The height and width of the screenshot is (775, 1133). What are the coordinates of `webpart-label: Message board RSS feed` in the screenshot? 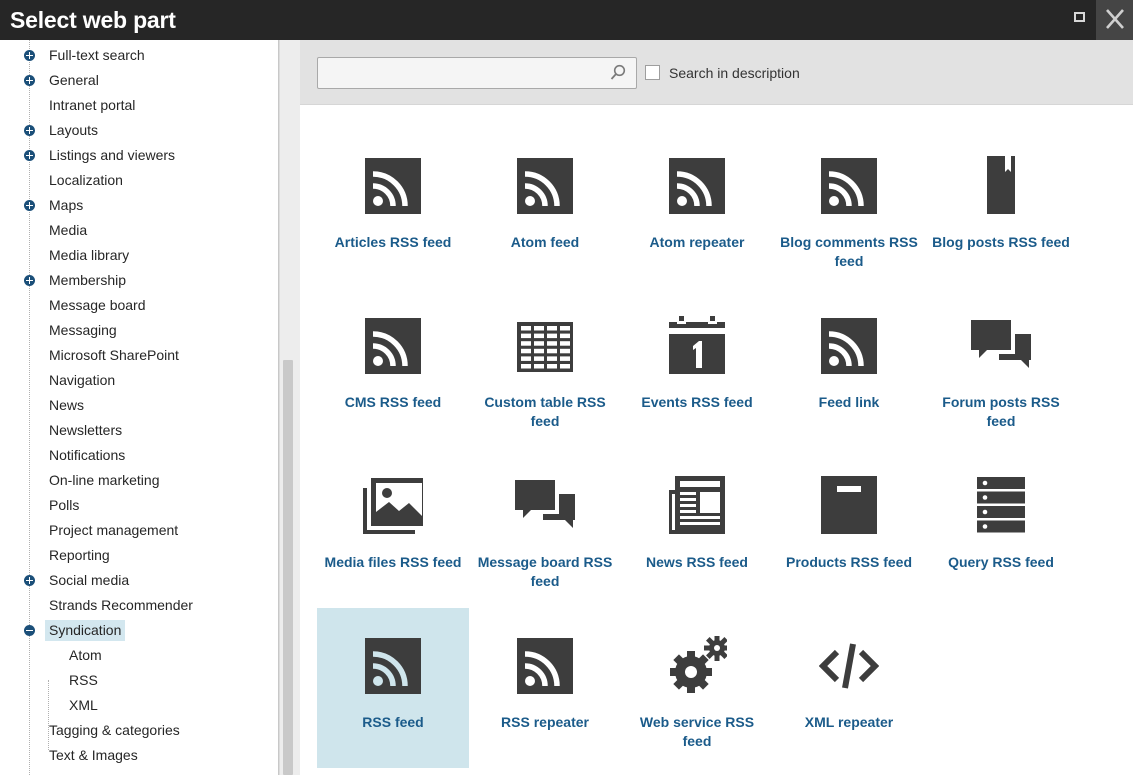 It's located at (545, 571).